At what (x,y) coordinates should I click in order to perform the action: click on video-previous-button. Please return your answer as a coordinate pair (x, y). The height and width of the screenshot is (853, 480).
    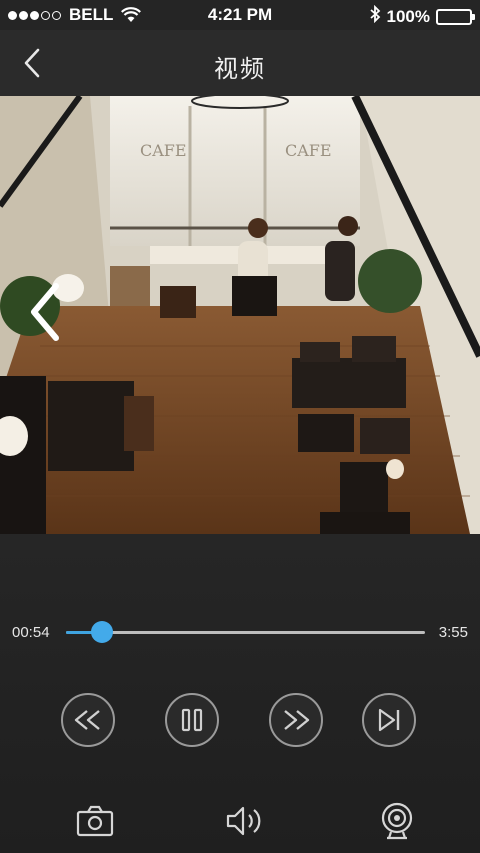
    Looking at the image, I should click on (46, 312).